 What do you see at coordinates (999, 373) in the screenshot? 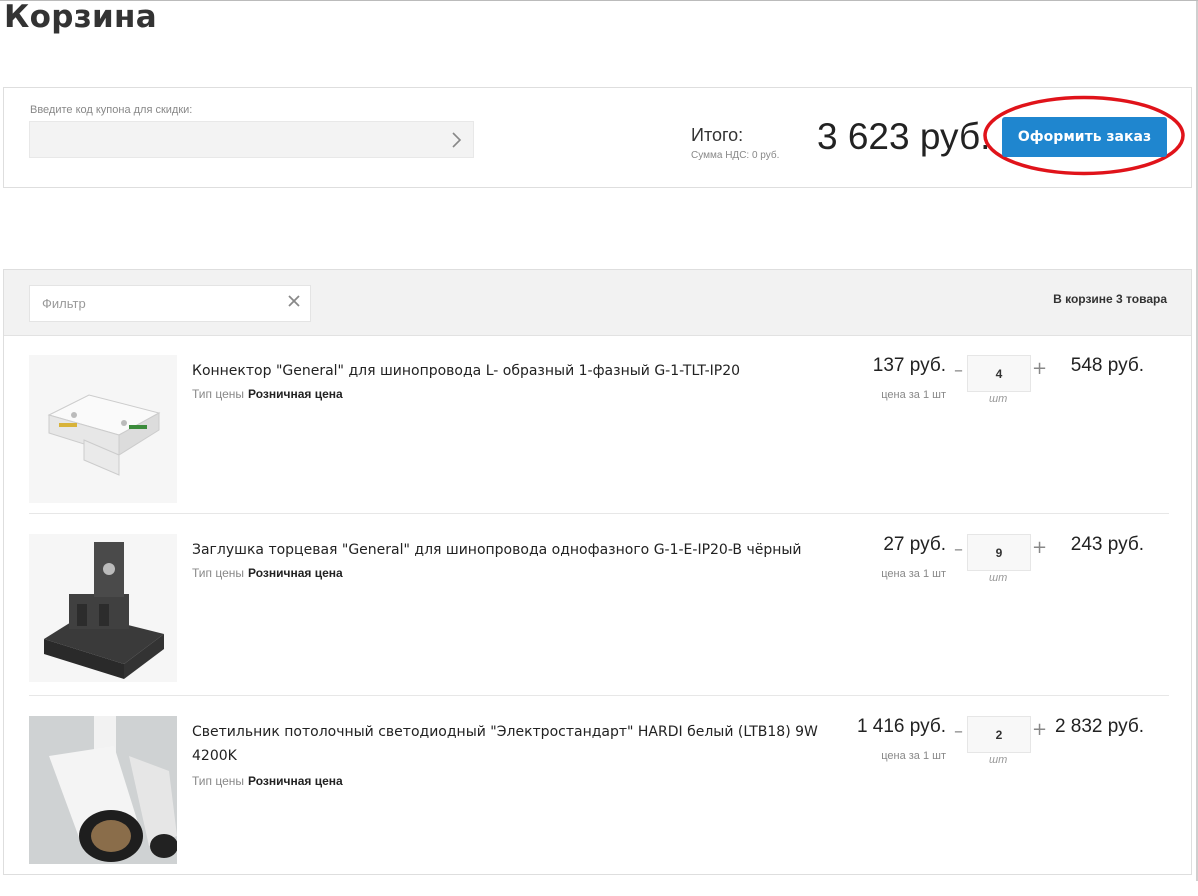
I see `quantity-input: 4` at bounding box center [999, 373].